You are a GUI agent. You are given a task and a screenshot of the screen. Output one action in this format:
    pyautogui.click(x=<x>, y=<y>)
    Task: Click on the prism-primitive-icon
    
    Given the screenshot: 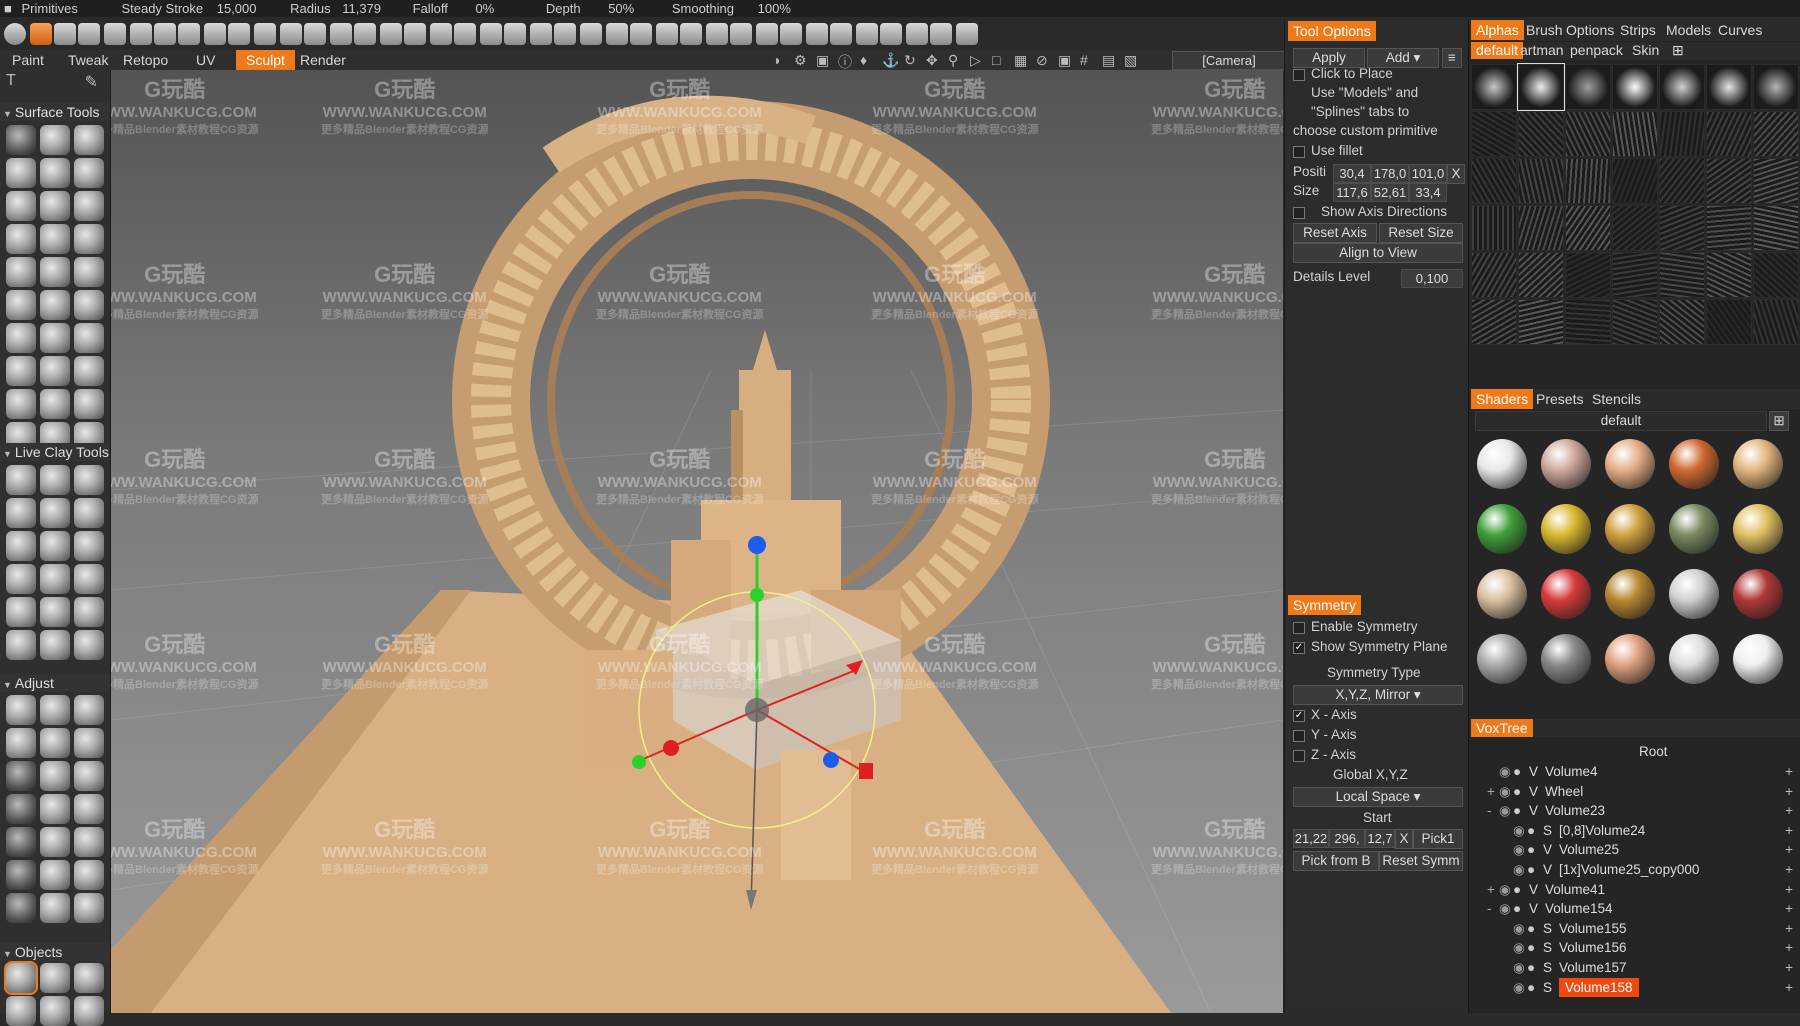 What is the action you would take?
    pyautogui.click(x=515, y=34)
    